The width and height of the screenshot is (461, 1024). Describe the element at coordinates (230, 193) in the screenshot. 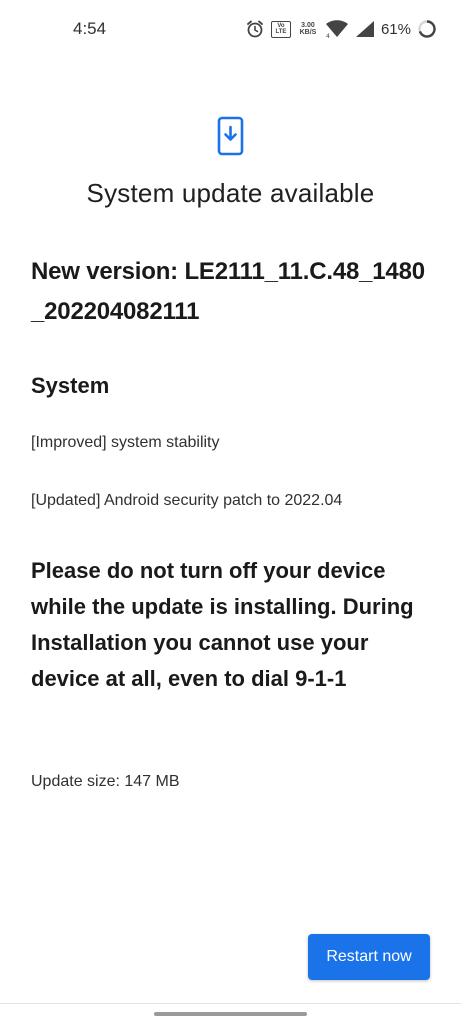

I see `page-title: System update available` at that location.